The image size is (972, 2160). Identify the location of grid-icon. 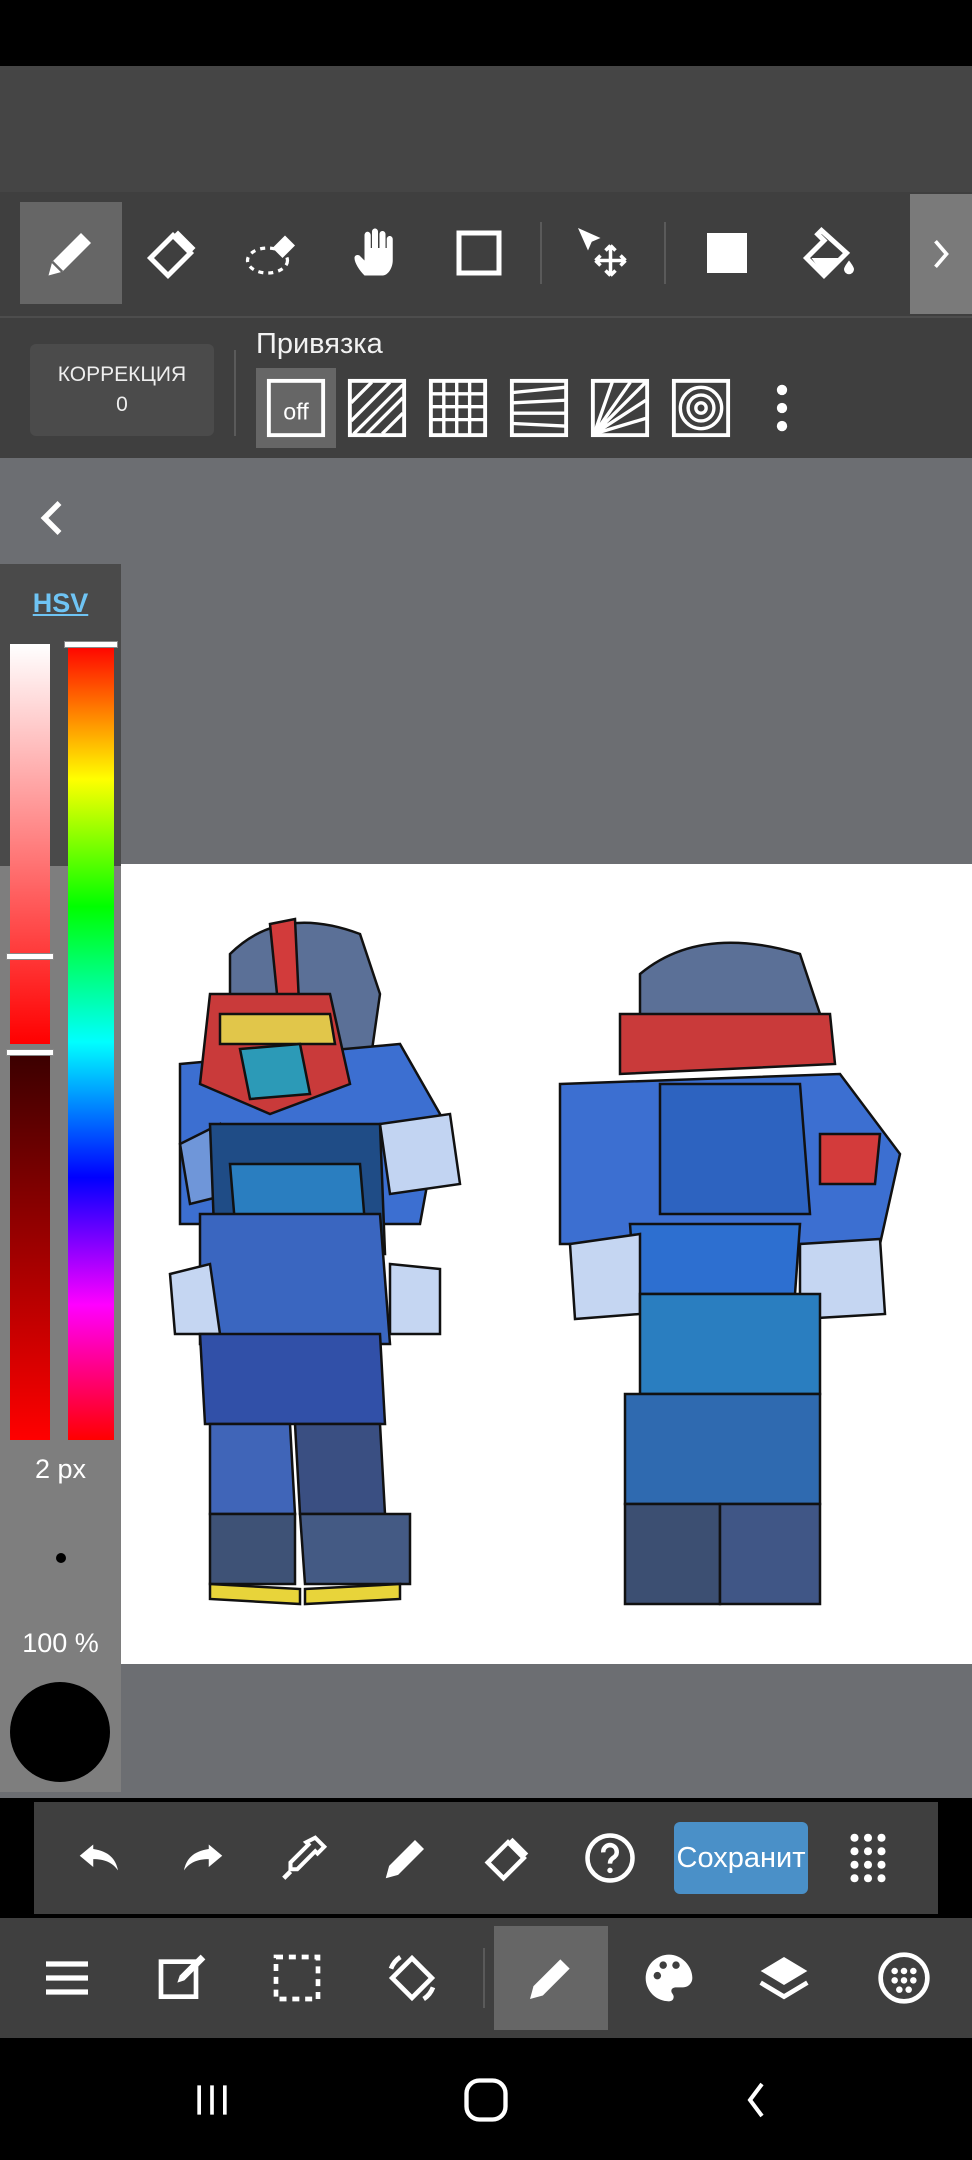
(458, 408).